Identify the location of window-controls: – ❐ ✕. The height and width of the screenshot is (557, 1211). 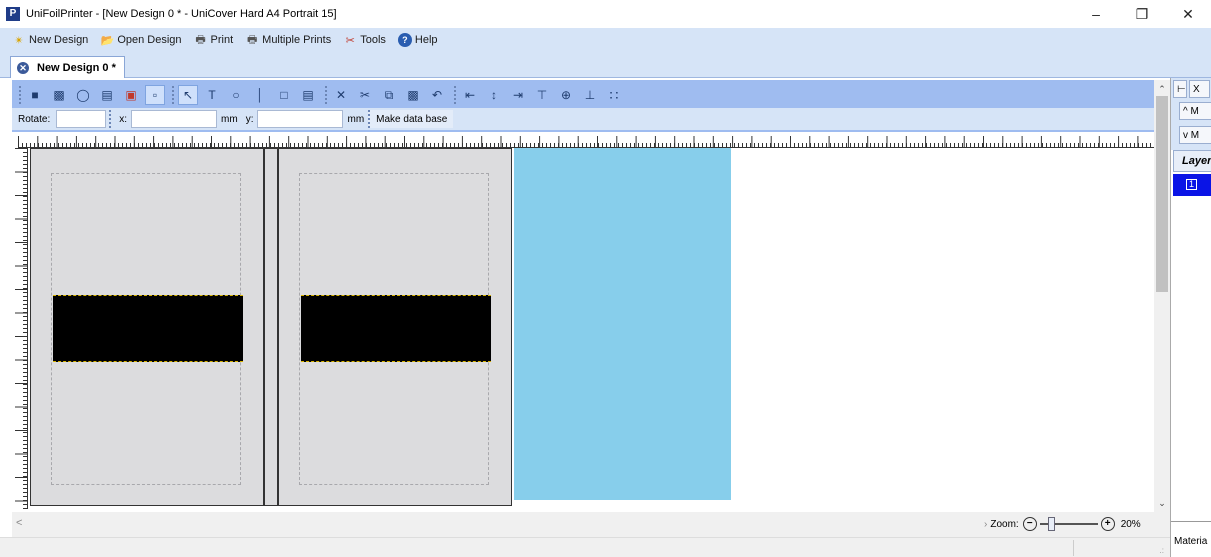
(1142, 14).